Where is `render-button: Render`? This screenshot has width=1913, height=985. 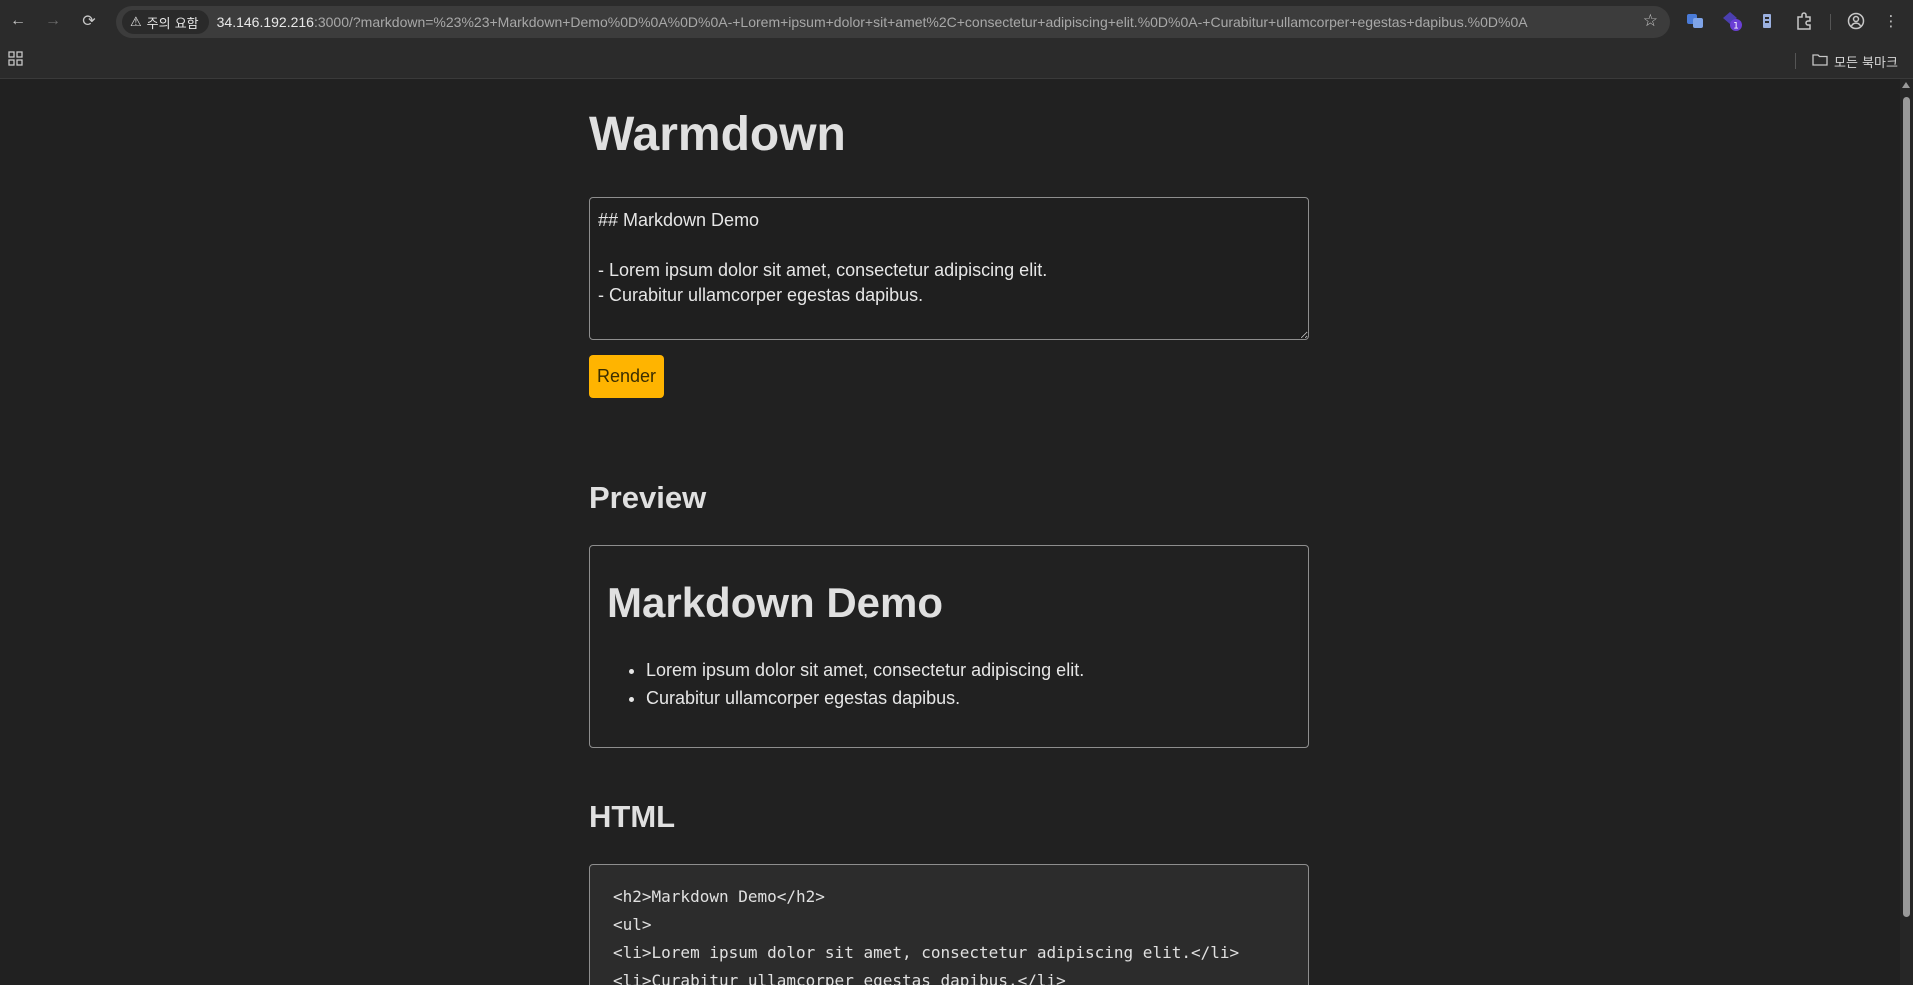 render-button: Render is located at coordinates (626, 376).